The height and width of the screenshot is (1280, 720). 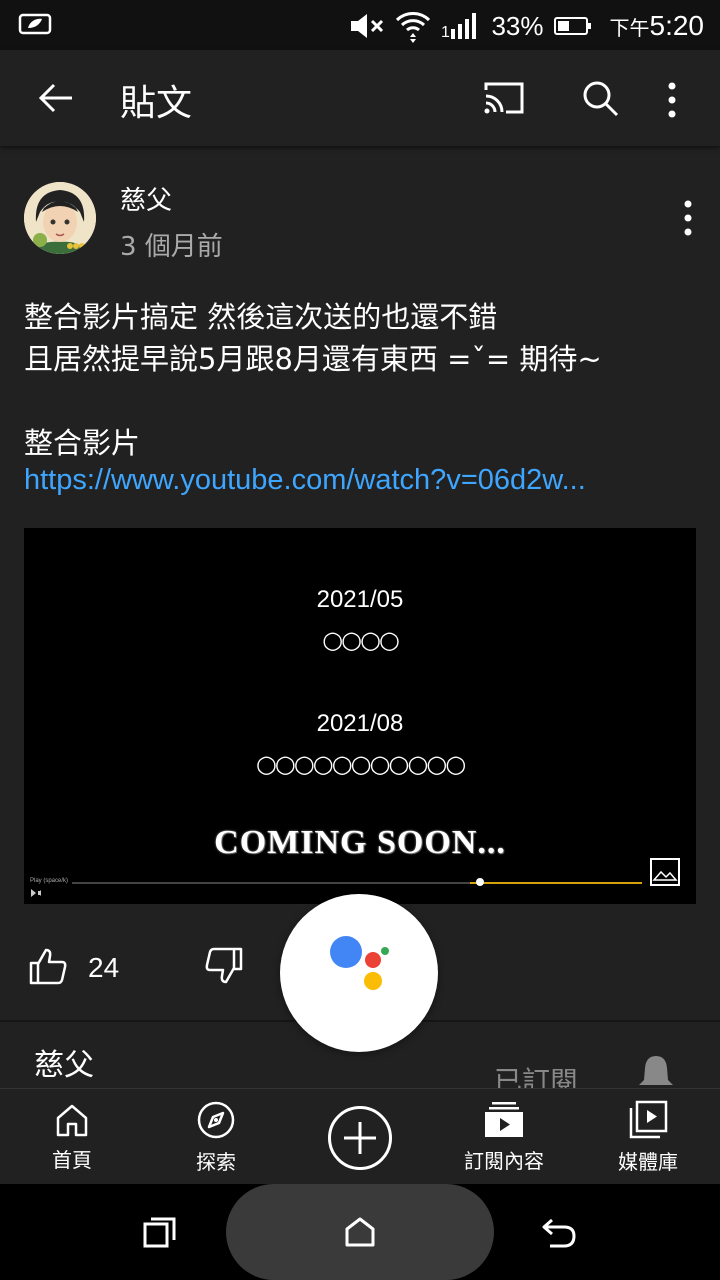 What do you see at coordinates (146, 198) in the screenshot?
I see `author-name: 慈父` at bounding box center [146, 198].